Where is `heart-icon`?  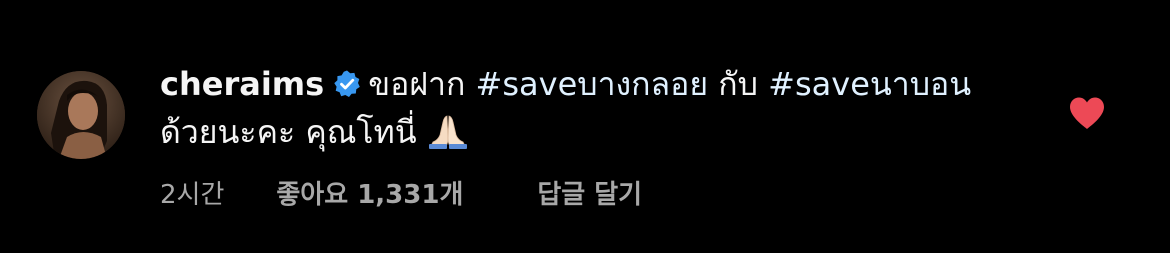 heart-icon is located at coordinates (1087, 113).